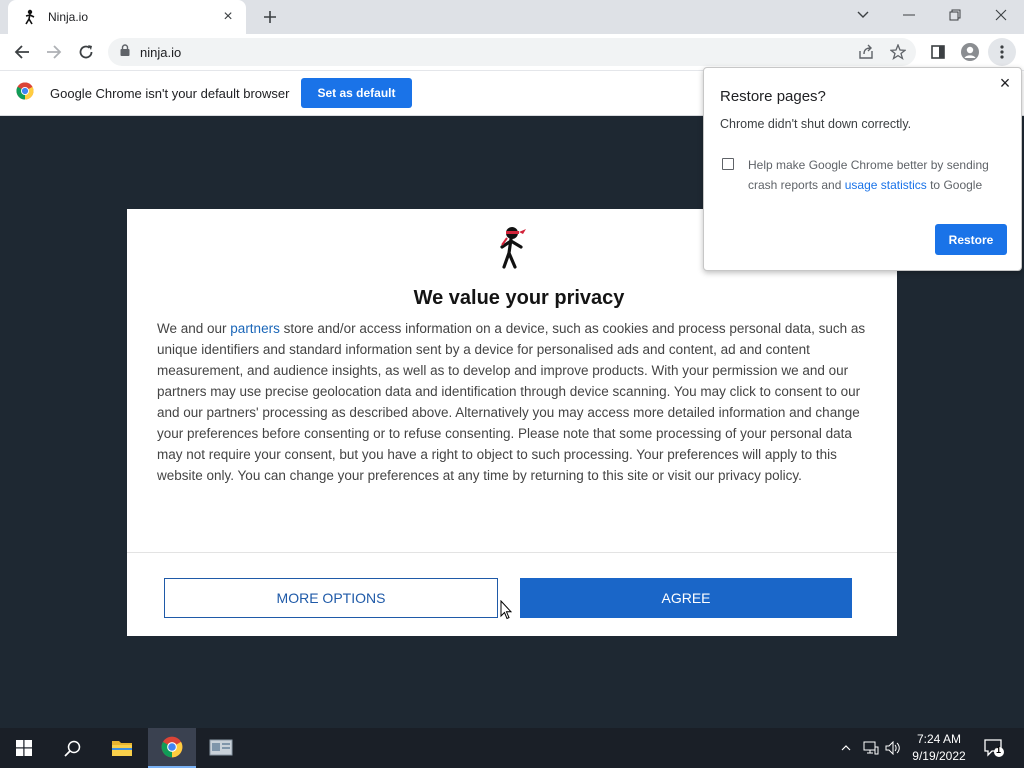 The image size is (1024, 768). I want to click on volume-icon, so click(893, 748).